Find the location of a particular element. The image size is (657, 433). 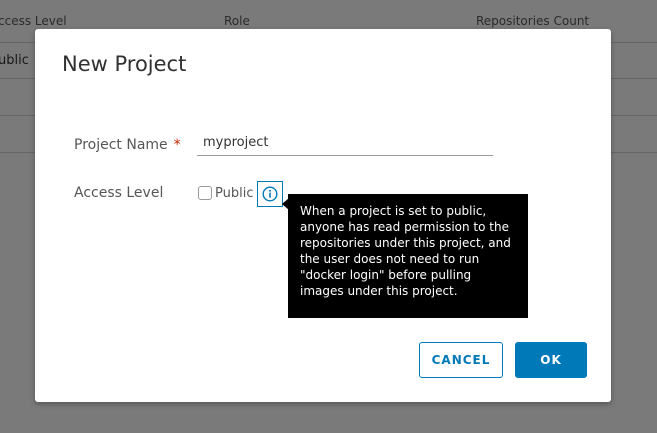

project-name-input is located at coordinates (345, 143).